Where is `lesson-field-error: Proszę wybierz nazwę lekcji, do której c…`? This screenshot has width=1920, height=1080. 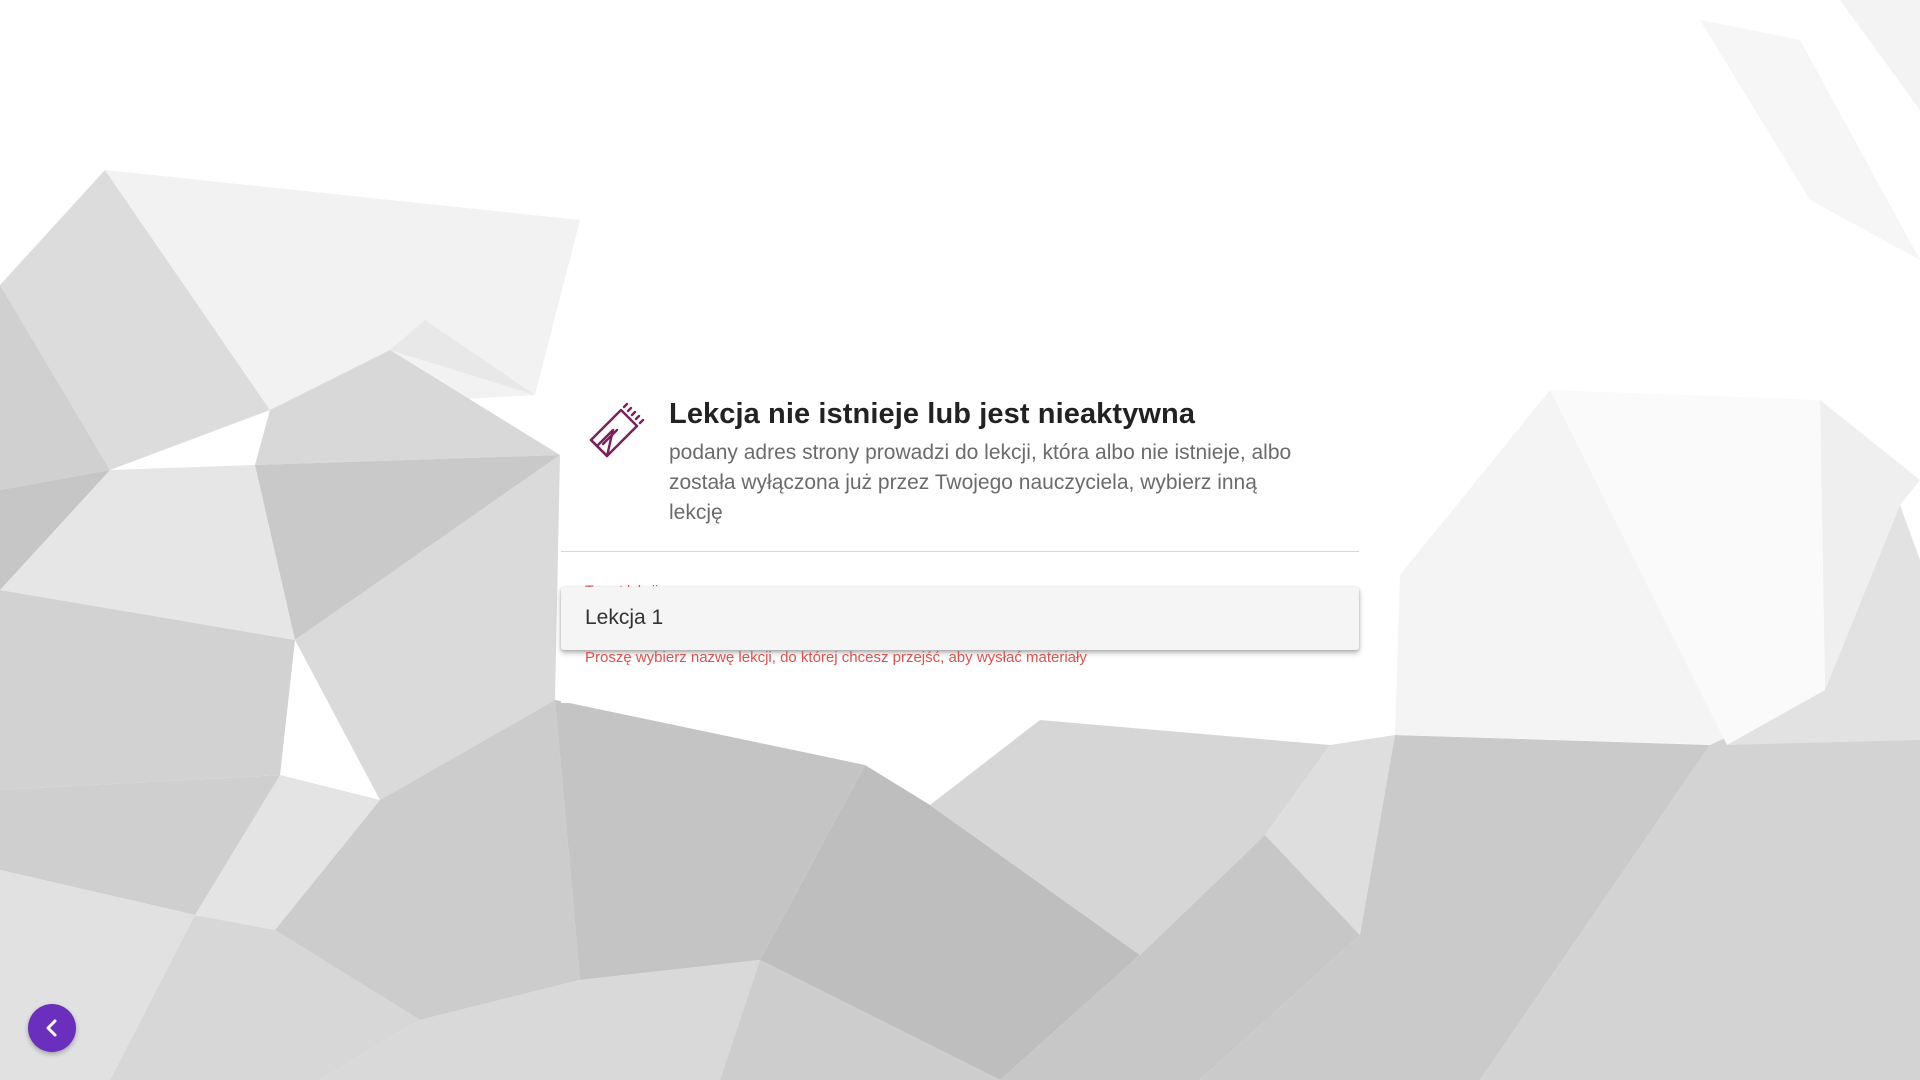 lesson-field-error: Proszę wybierz nazwę lekcji, do której c… is located at coordinates (836, 657).